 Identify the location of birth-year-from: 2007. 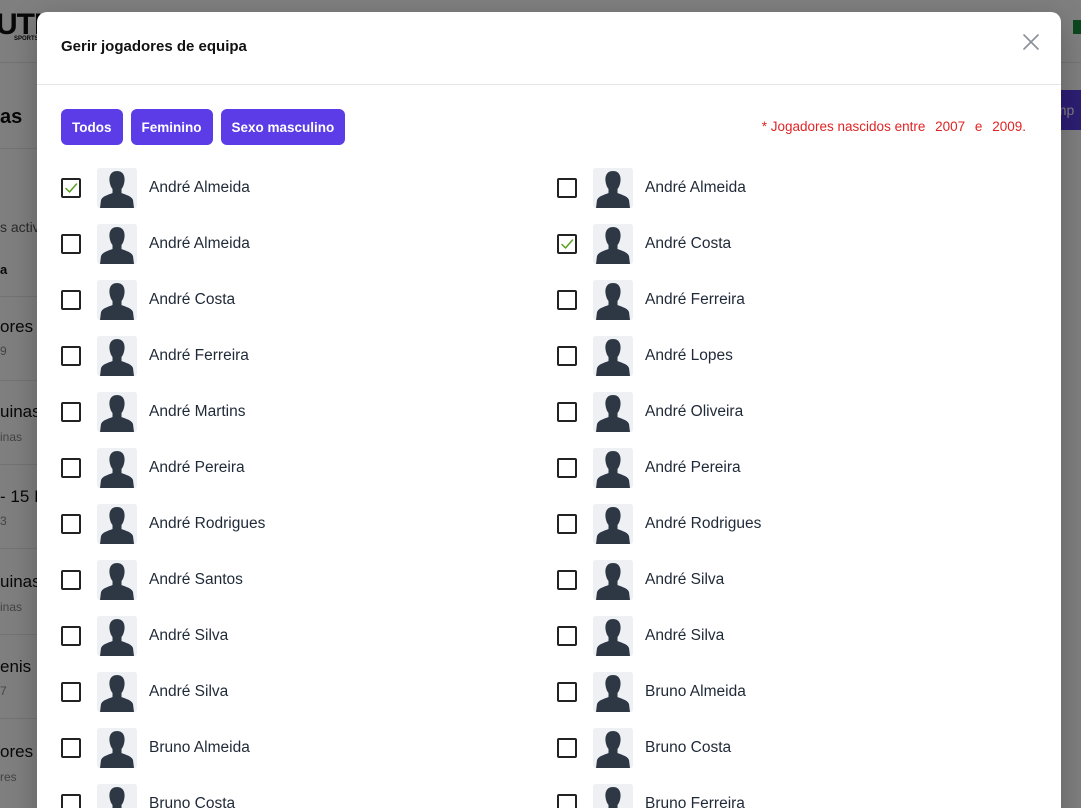
(950, 126).